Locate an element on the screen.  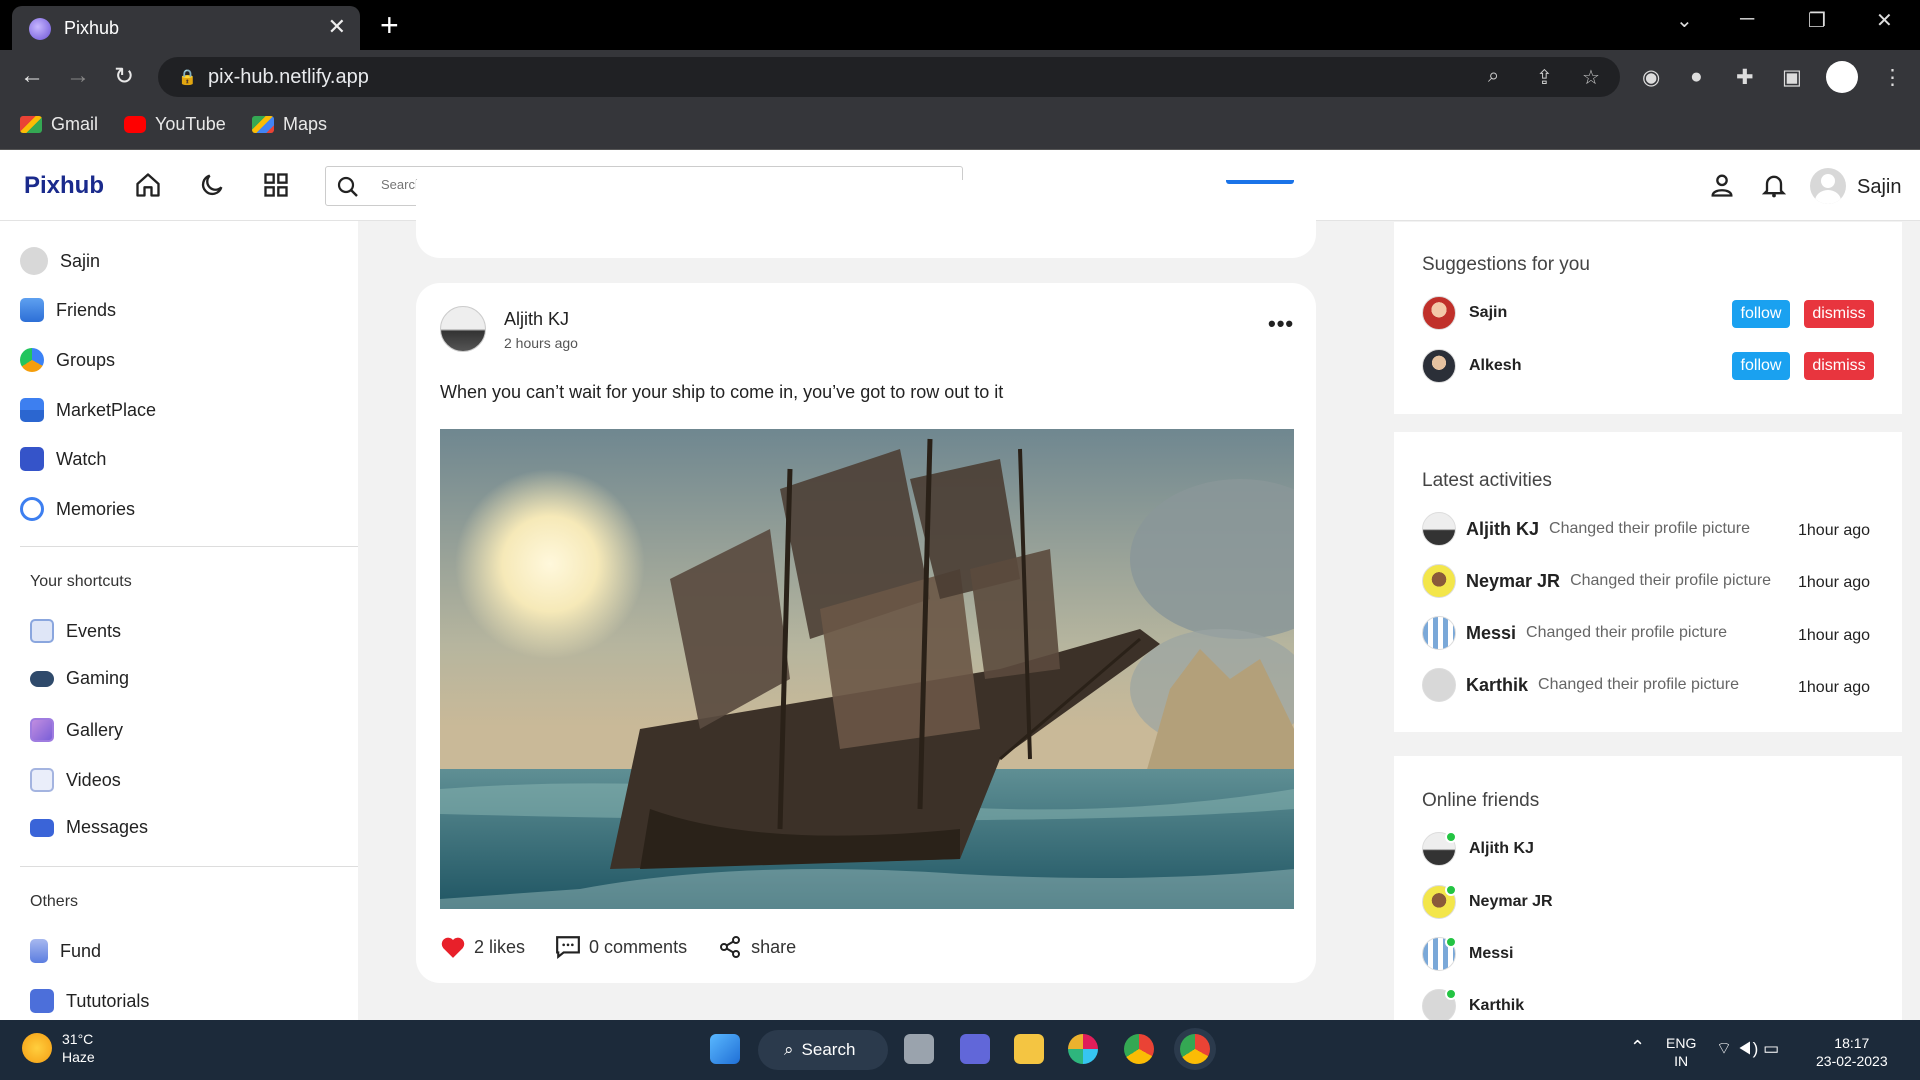
fund-icon is located at coordinates (39, 951).